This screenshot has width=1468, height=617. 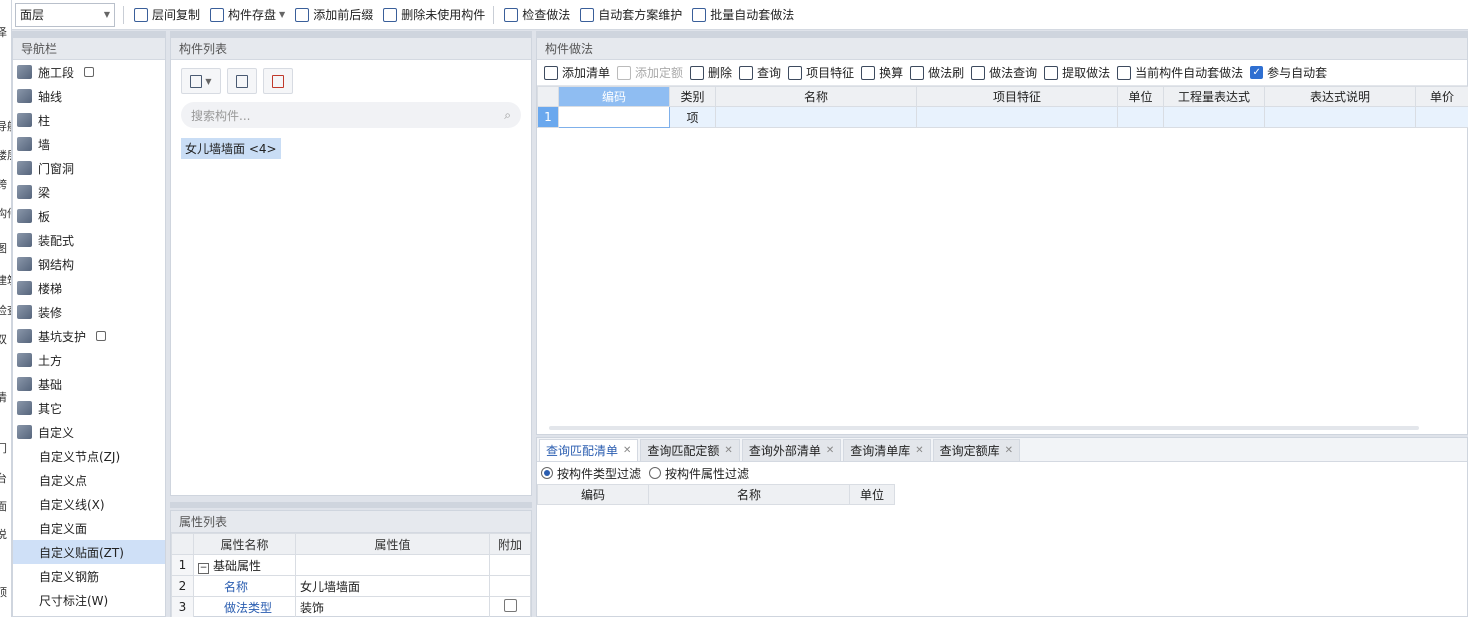 What do you see at coordinates (278, 81) in the screenshot?
I see `delete-component-button` at bounding box center [278, 81].